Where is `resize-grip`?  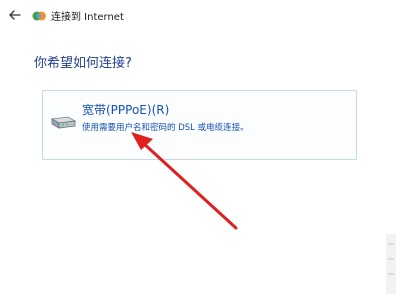
resize-grip is located at coordinates (391, 264).